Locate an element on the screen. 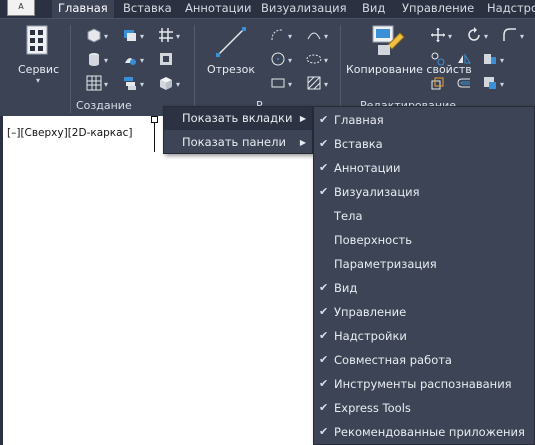 The image size is (535, 445). viewport-controls-label: [–][Сверху][2D-каркас] is located at coordinates (69, 133).